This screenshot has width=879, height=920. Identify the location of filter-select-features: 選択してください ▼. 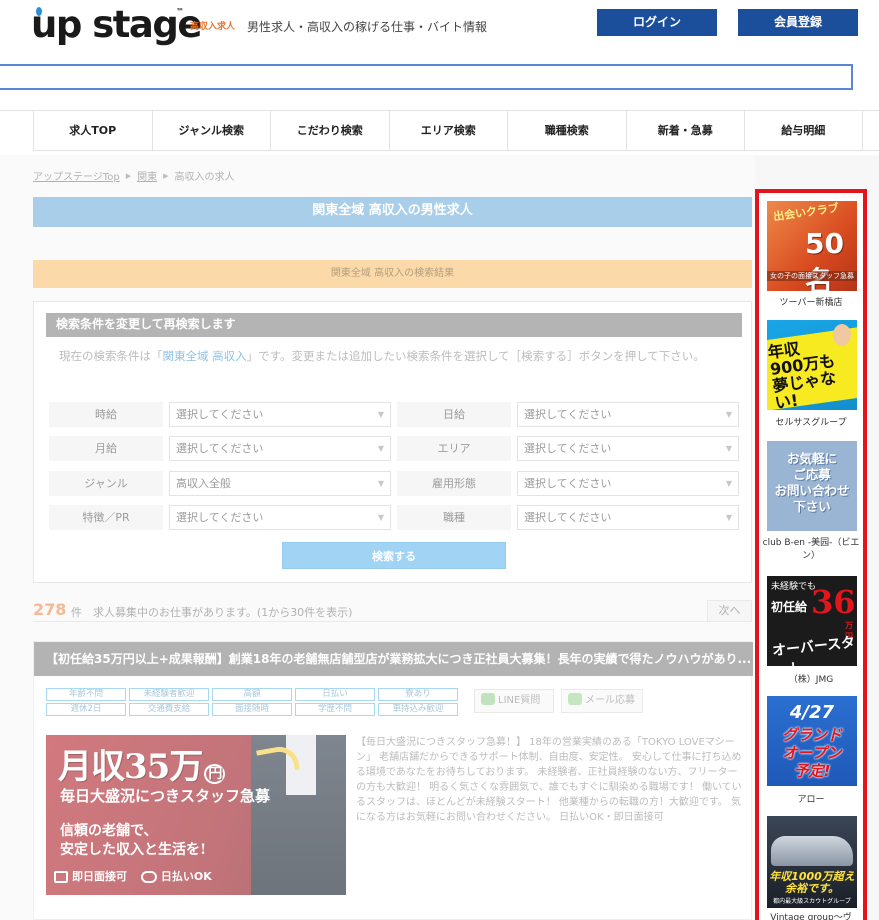
(280, 517).